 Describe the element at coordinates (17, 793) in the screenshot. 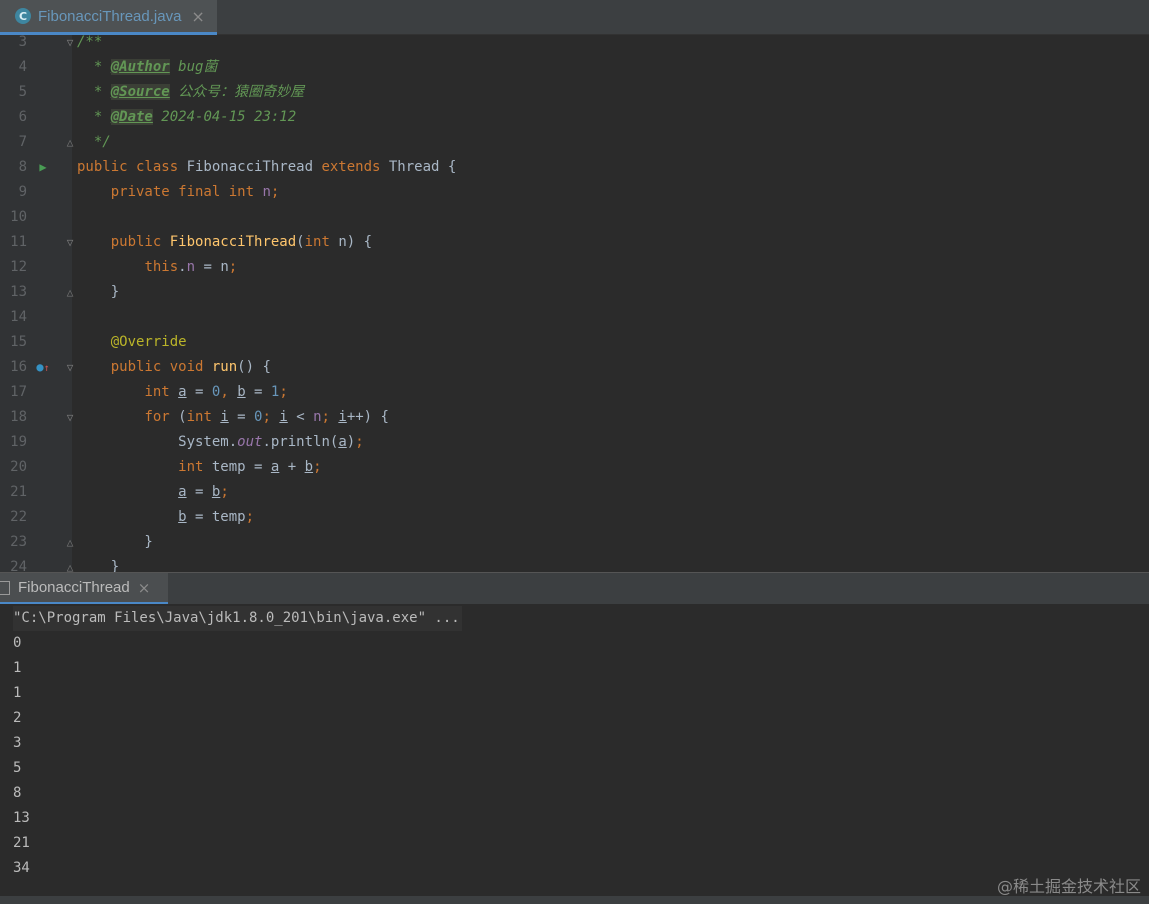

I see `console-output-line: 8` at that location.